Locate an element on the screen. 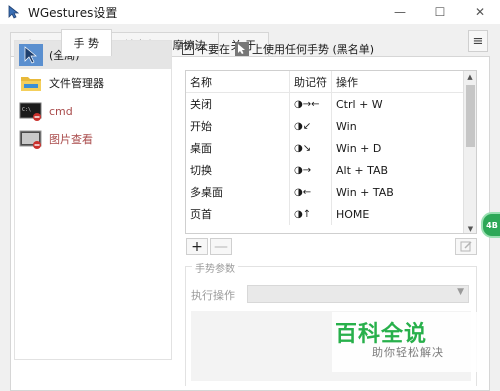 Image resolution: width=500 pixels, height=391 pixels. cell-name: 切换 is located at coordinates (238, 170).